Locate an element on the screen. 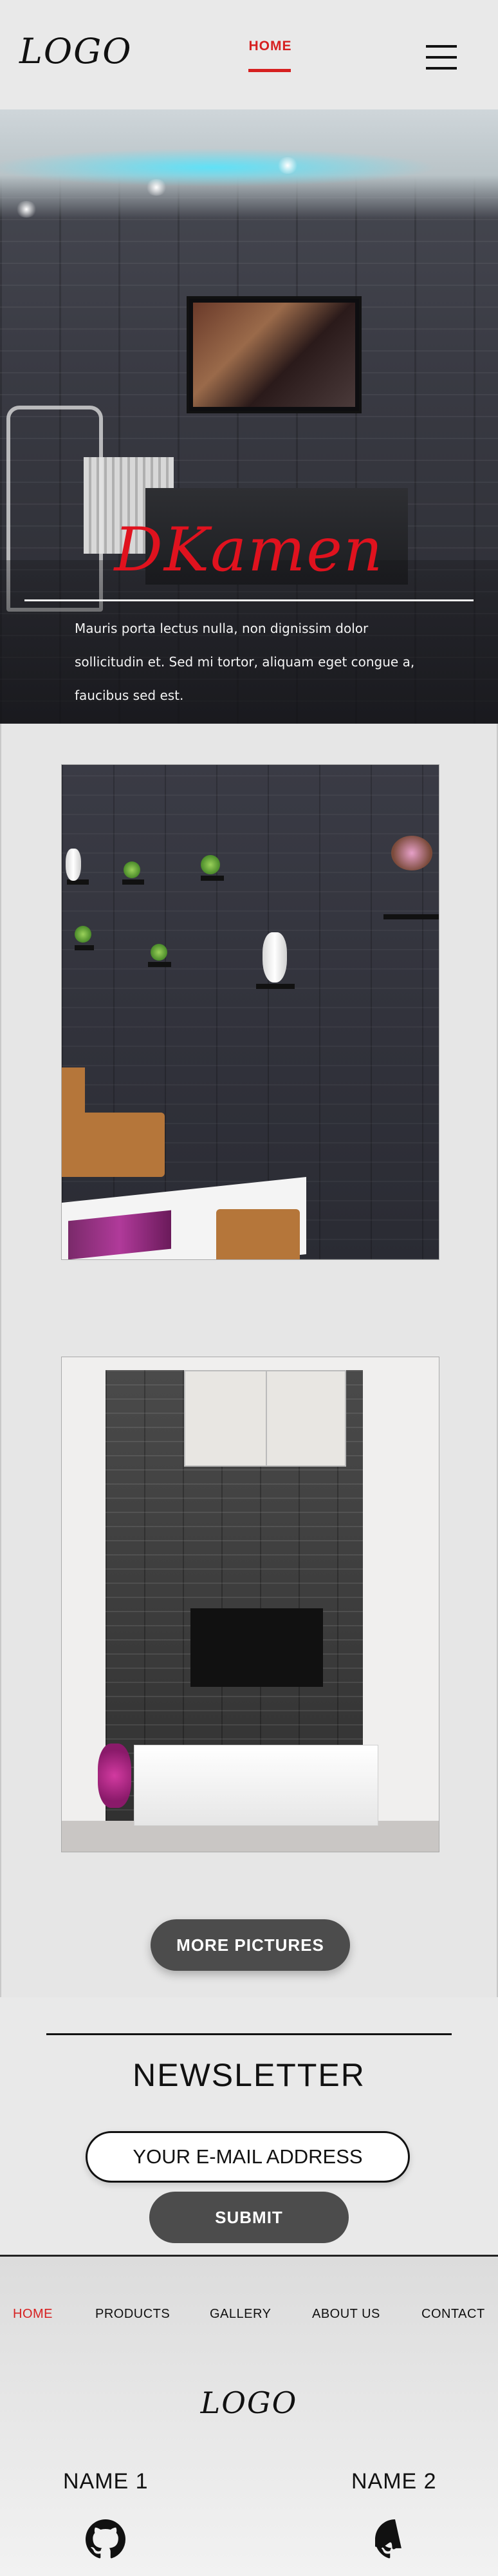 Image resolution: width=498 pixels, height=2576 pixels. hero-ceiling-glow is located at coordinates (219, 167).